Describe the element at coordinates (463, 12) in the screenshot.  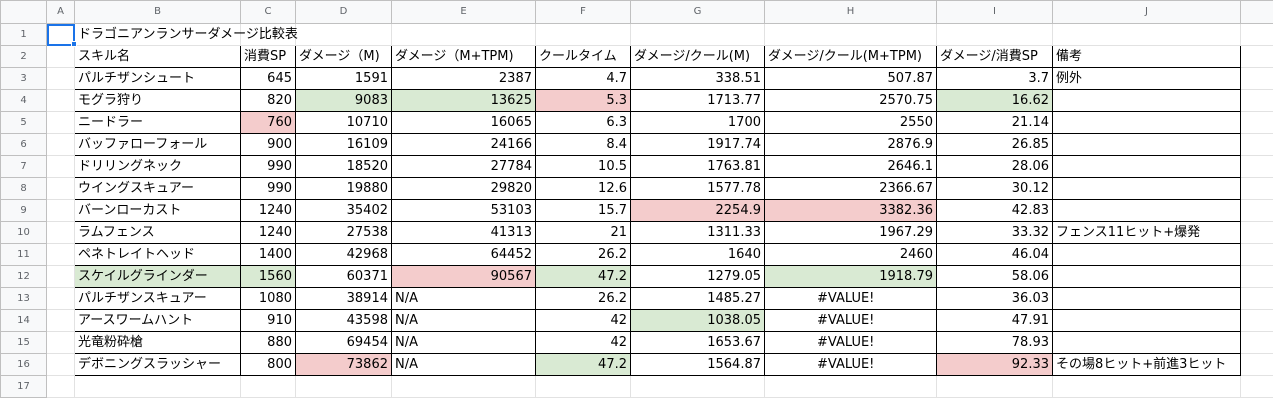
I see `column-header-e: E` at that location.